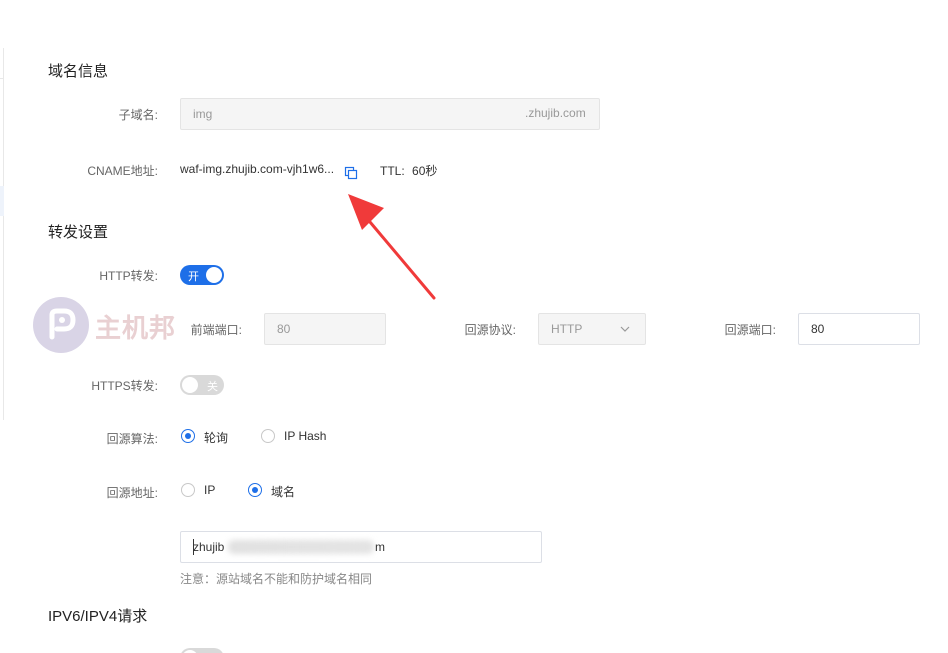  What do you see at coordinates (555, 113) in the screenshot?
I see `subdomain-suffix: .zhujib.com` at bounding box center [555, 113].